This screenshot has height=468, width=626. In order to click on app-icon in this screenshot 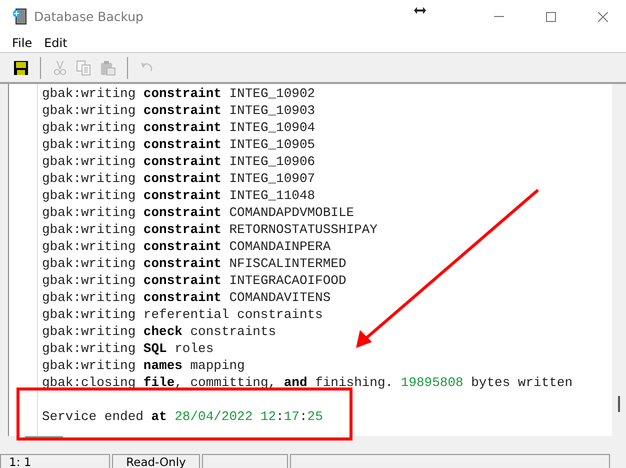, I will do `click(20, 16)`.